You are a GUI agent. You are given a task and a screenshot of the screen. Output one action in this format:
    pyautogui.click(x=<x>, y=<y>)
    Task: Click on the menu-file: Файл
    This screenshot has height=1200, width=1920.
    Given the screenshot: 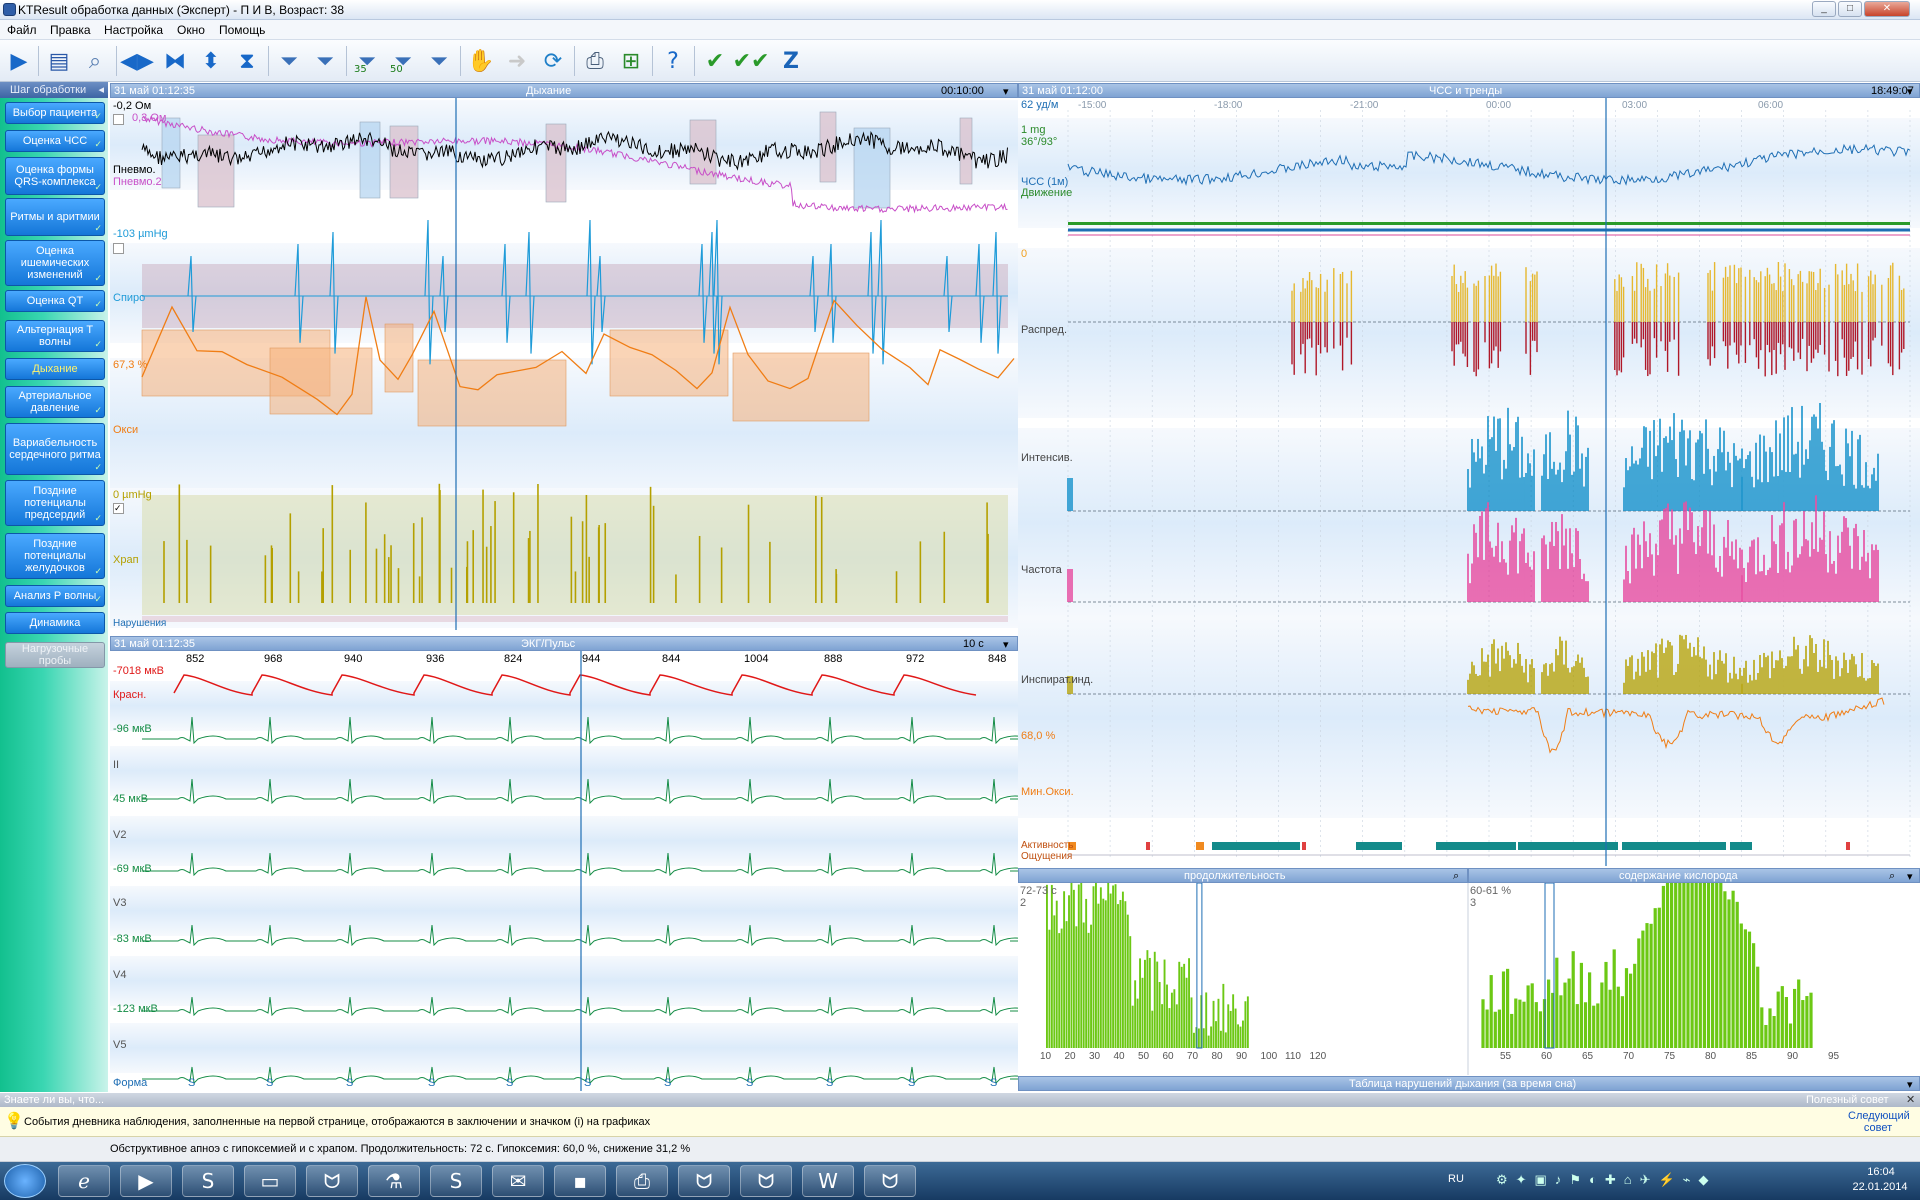 What is the action you would take?
    pyautogui.click(x=22, y=30)
    